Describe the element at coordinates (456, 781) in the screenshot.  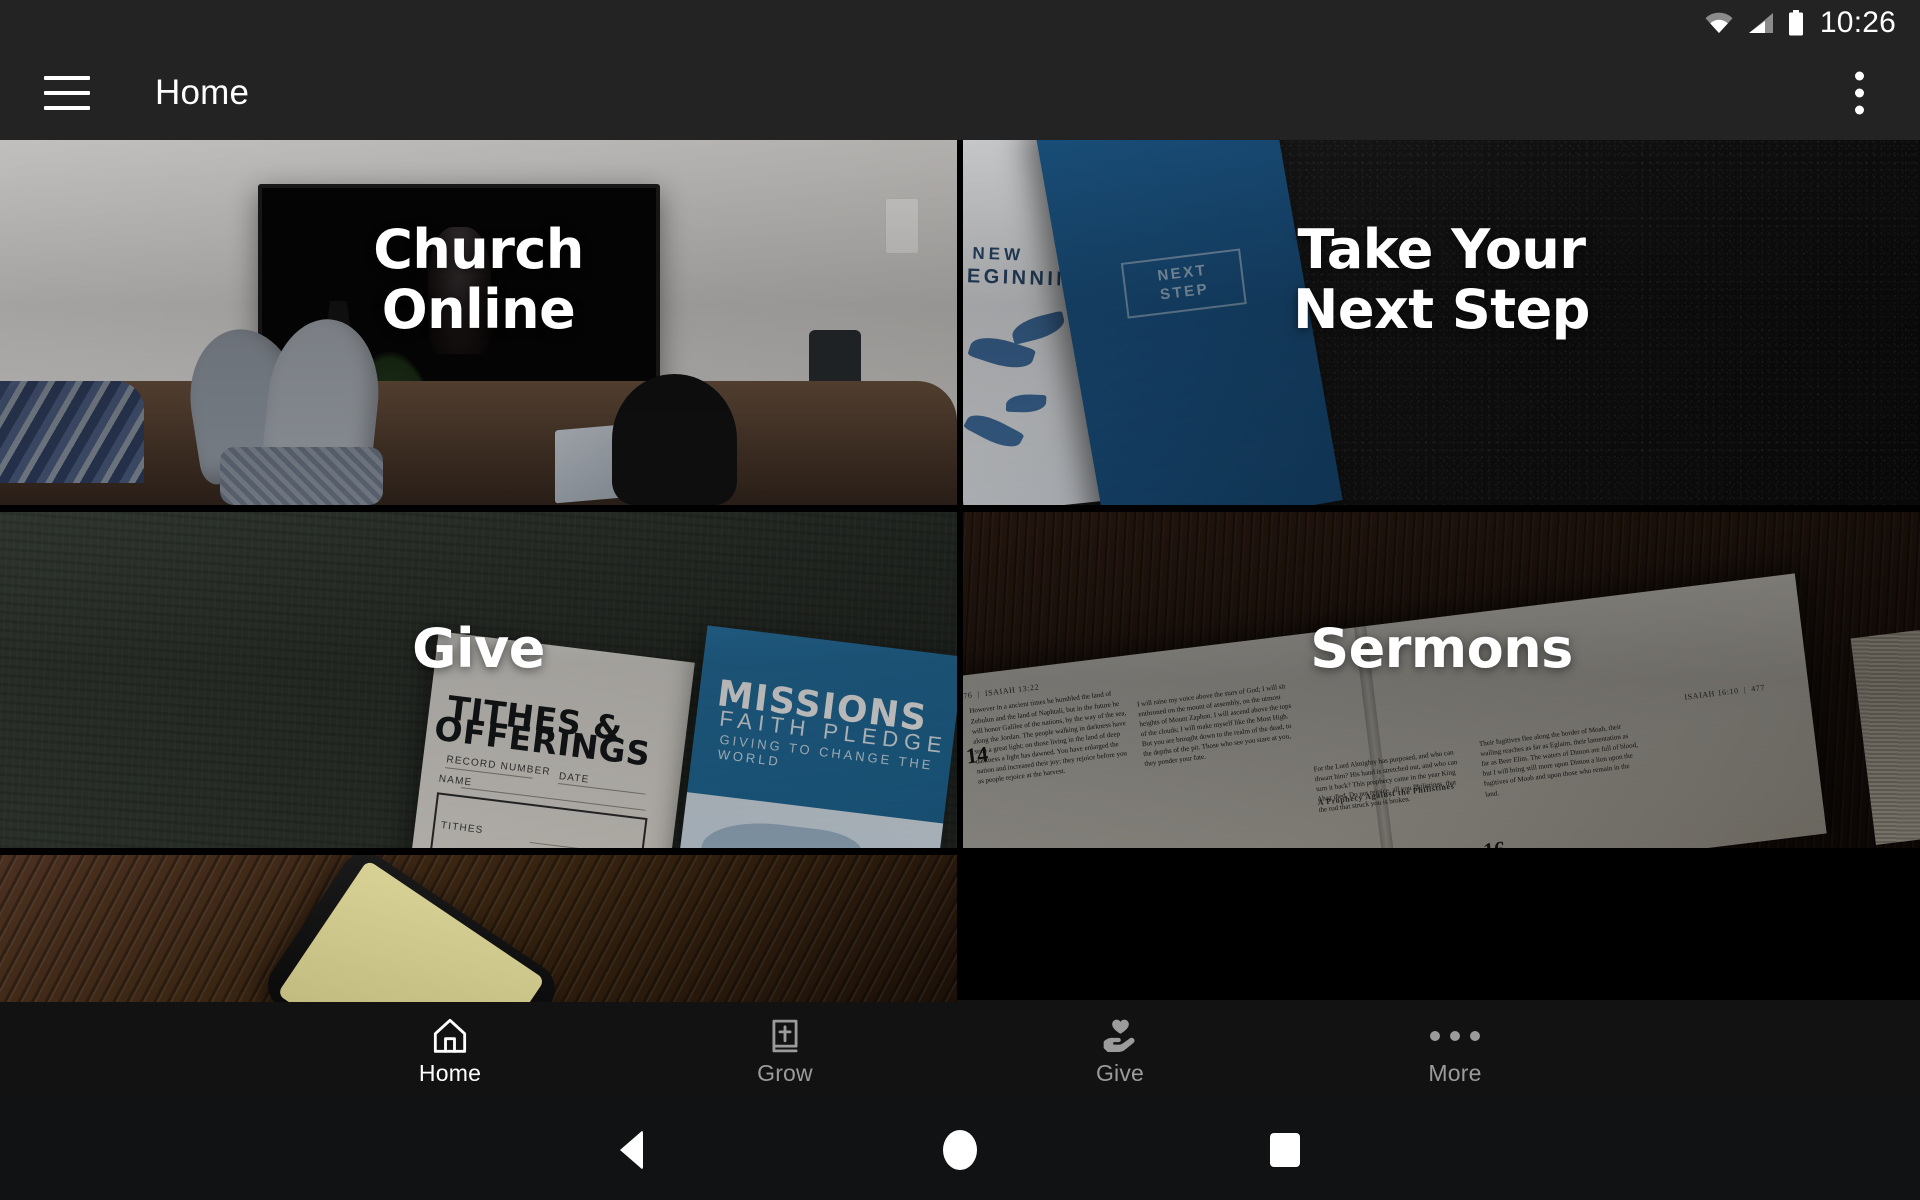
I see `envelope-field-3: NAME` at that location.